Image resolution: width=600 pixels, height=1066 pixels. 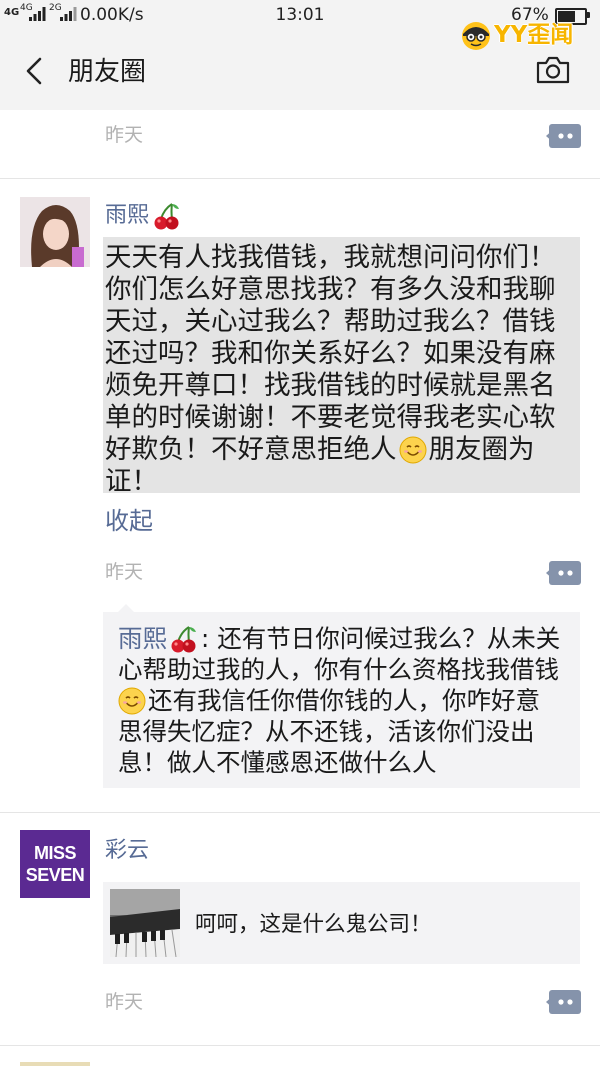 I want to click on comment-line: 还有我信任你借你钱的人，你咋好意, so click(x=349, y=700).